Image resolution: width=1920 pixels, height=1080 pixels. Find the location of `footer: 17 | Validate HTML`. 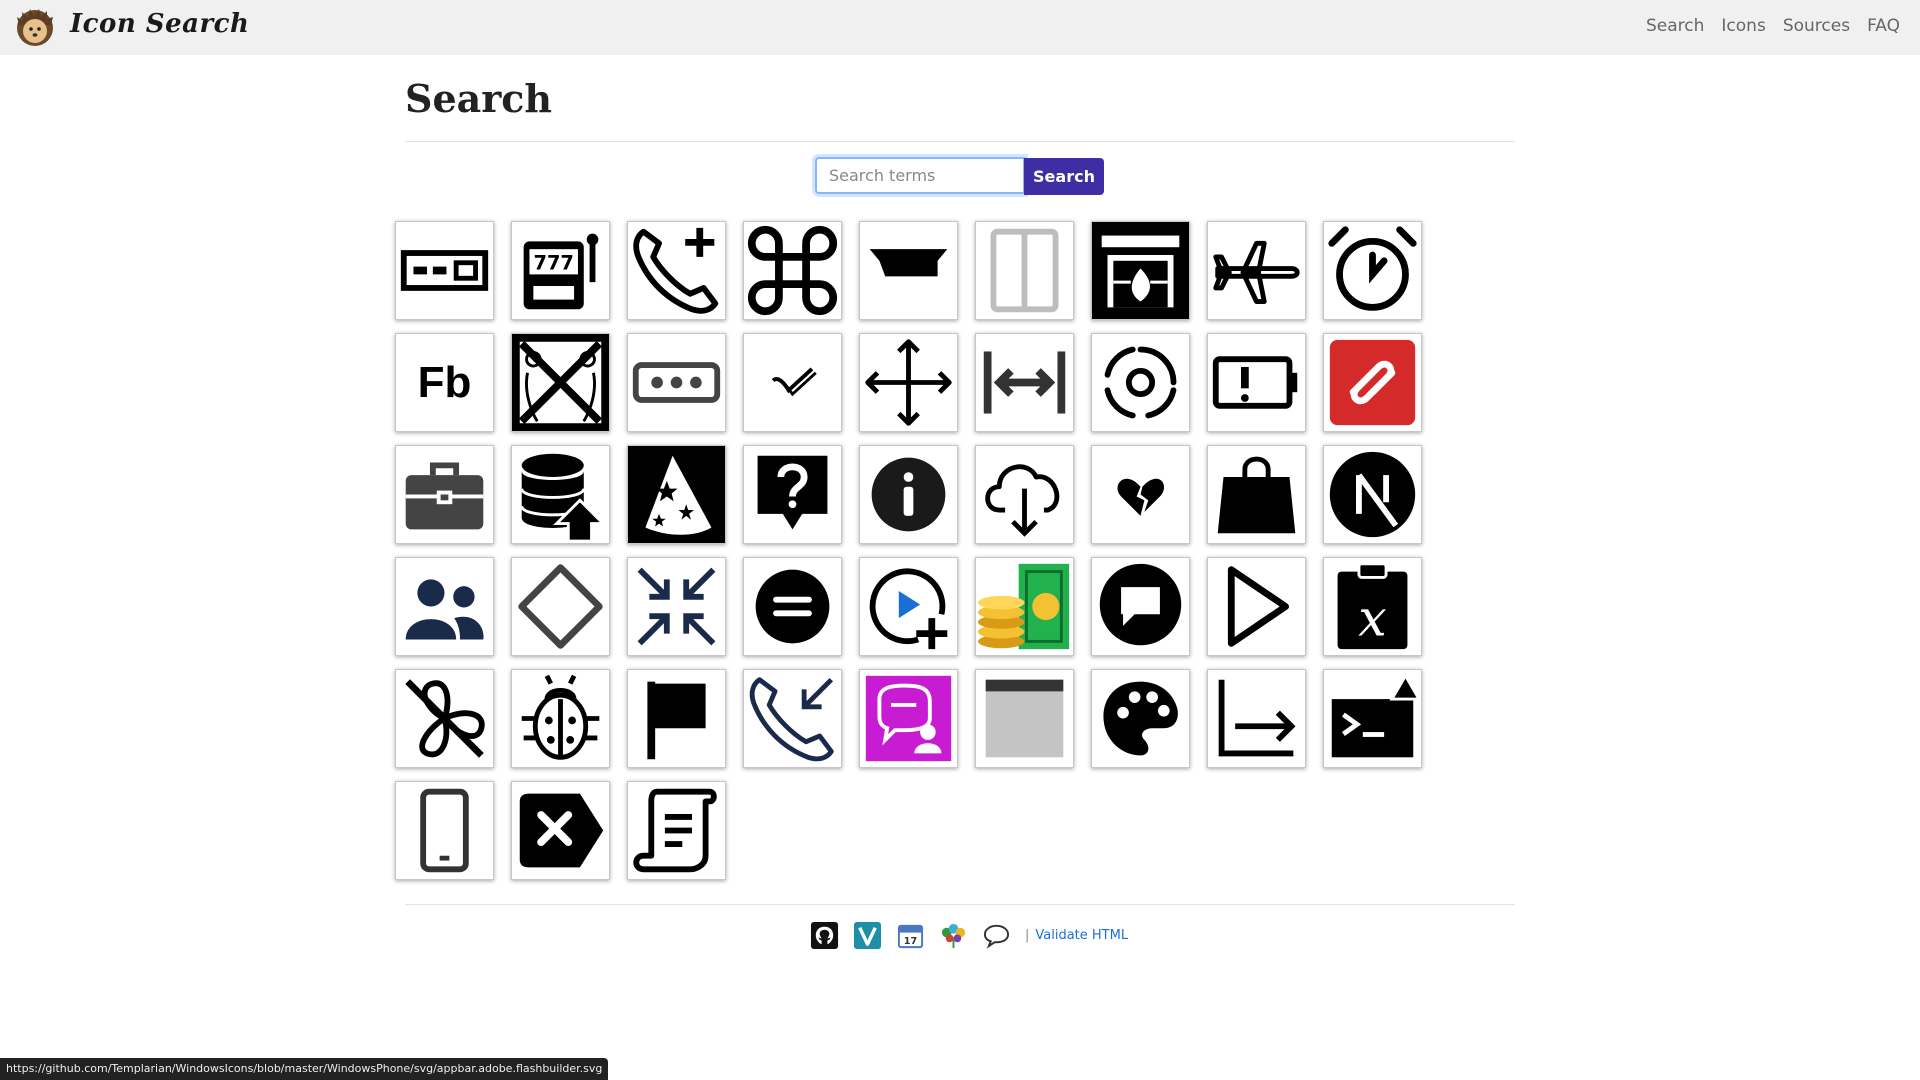

footer: 17 | Validate HTML is located at coordinates (969, 935).